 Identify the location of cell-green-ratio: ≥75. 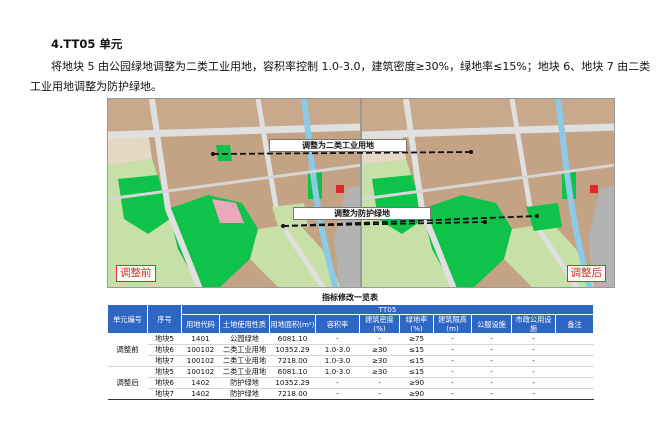
(416, 339).